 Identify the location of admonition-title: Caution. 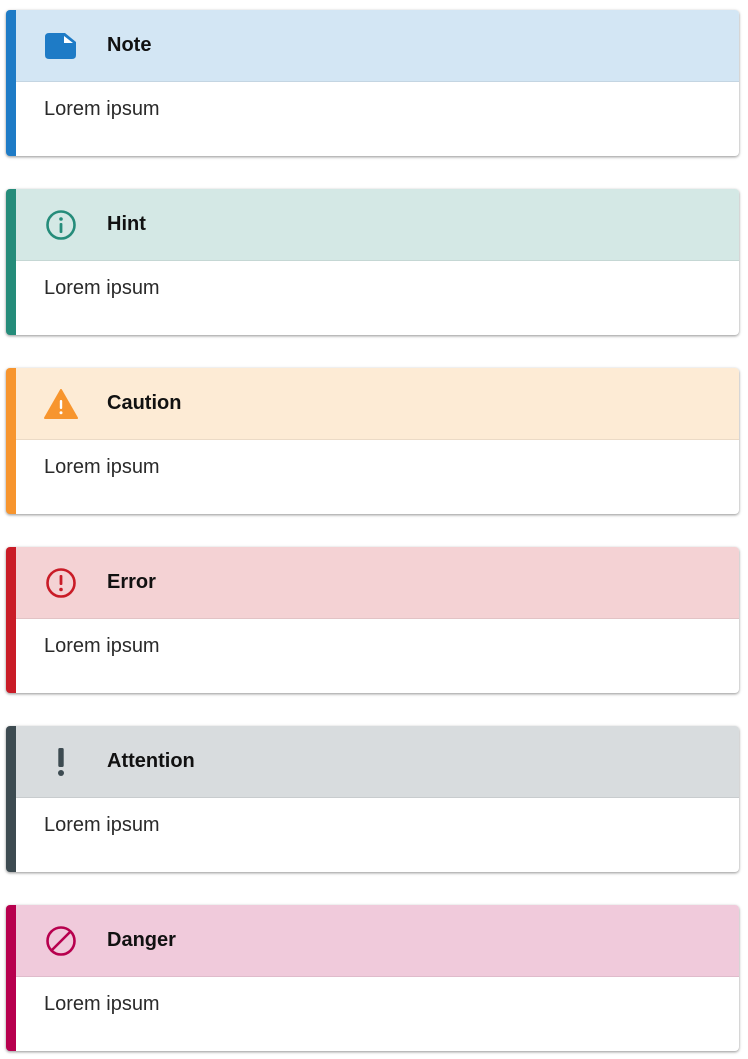
(144, 403).